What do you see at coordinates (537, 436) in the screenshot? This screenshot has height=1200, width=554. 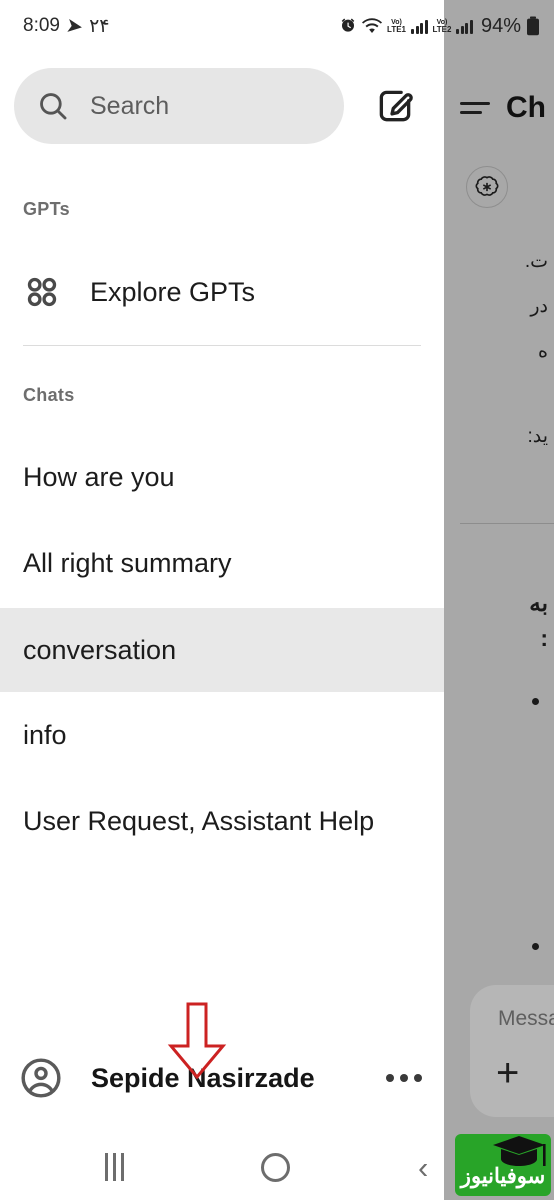 I see `chat-message-line-4: ید:` at bounding box center [537, 436].